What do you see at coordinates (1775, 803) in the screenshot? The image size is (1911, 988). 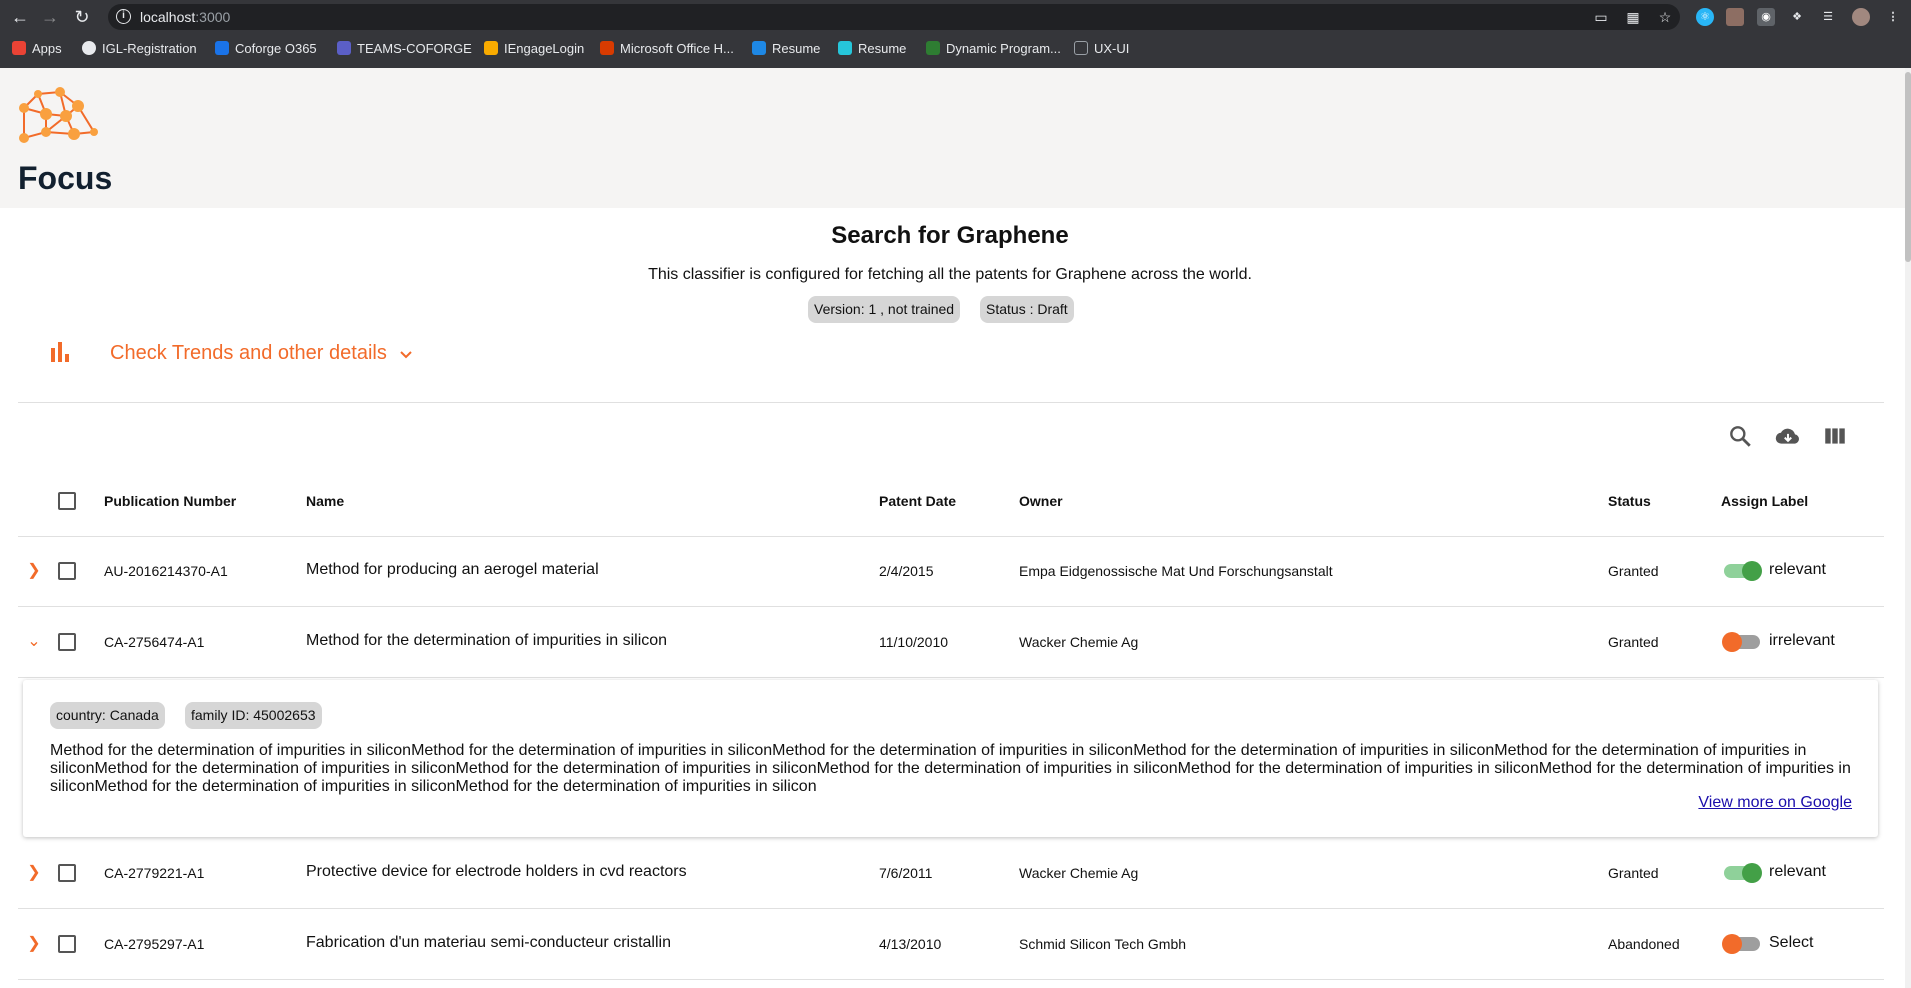 I see `view-more-google-link: View more on Google` at bounding box center [1775, 803].